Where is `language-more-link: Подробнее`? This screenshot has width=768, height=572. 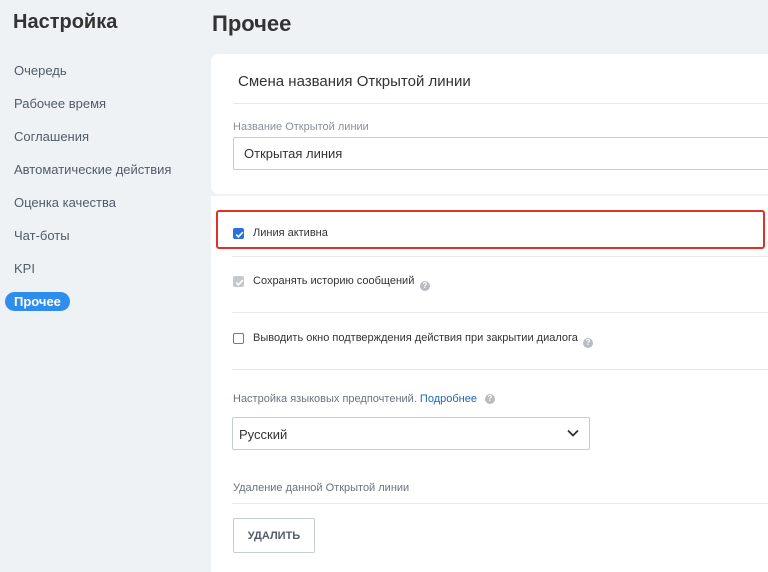 language-more-link: Подробнее is located at coordinates (448, 399).